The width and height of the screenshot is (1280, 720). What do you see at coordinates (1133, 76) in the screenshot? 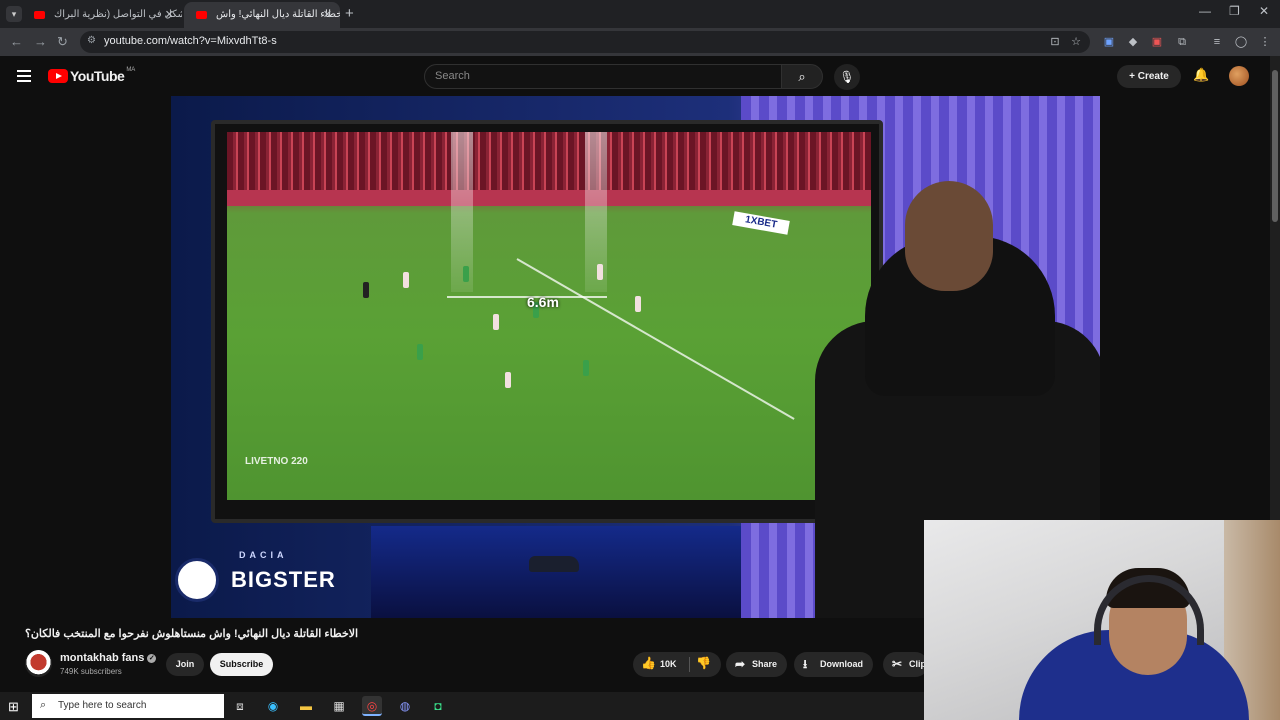
I see `plus-icon: +` at bounding box center [1133, 76].